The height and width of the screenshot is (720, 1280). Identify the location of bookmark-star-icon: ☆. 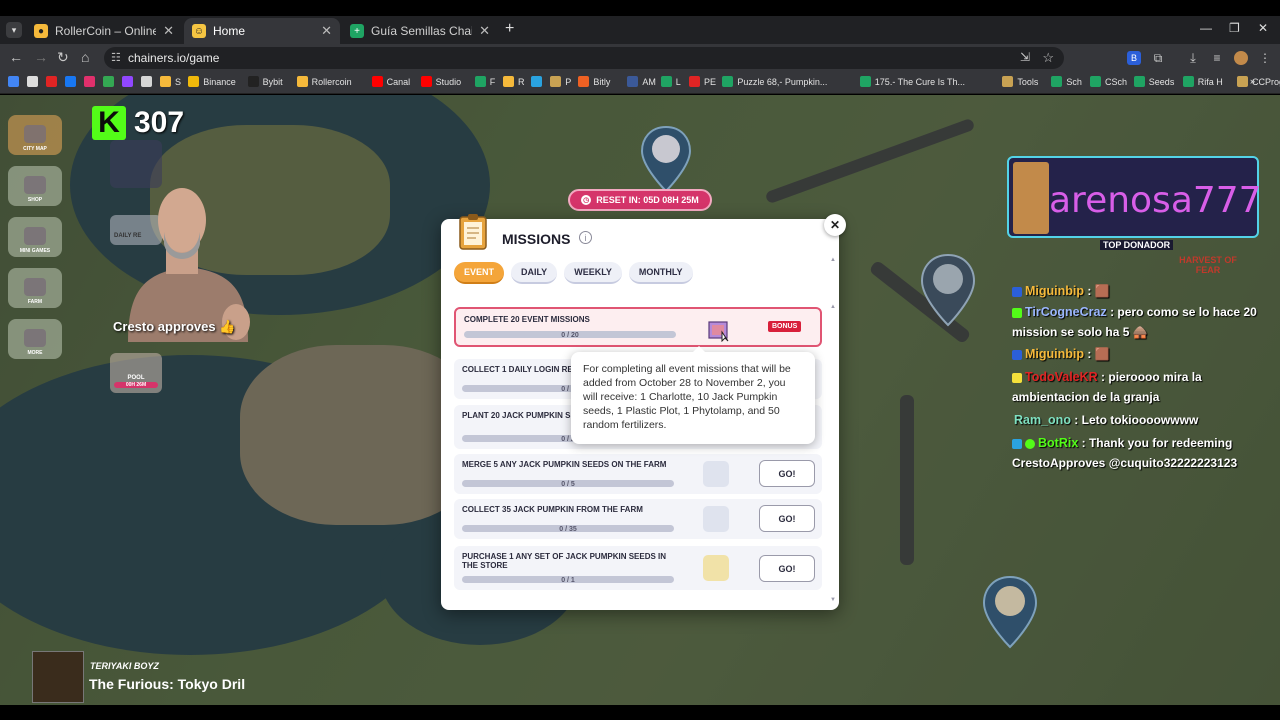
(1048, 58).